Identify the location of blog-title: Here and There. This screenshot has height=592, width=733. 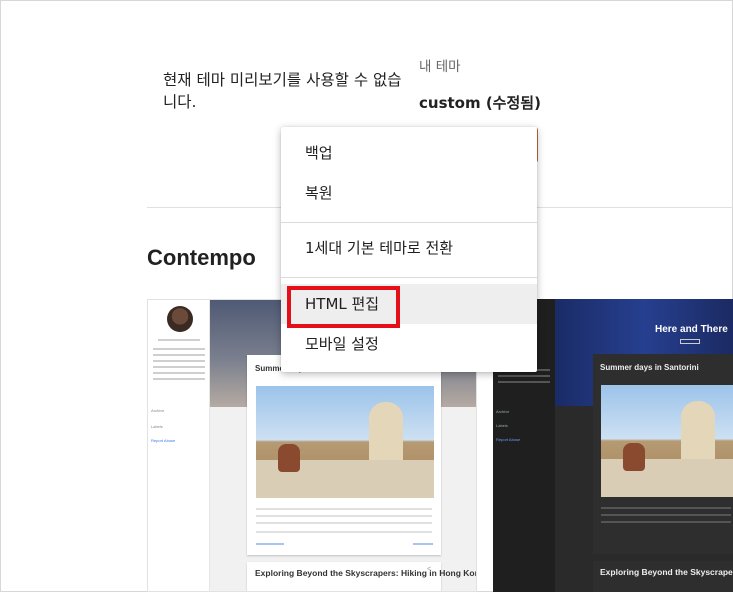
(691, 329).